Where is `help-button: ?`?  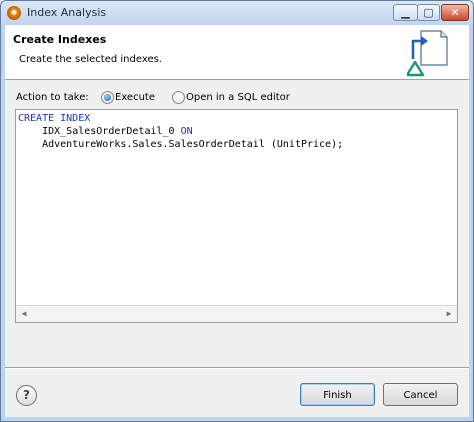
help-button: ? is located at coordinates (26, 395).